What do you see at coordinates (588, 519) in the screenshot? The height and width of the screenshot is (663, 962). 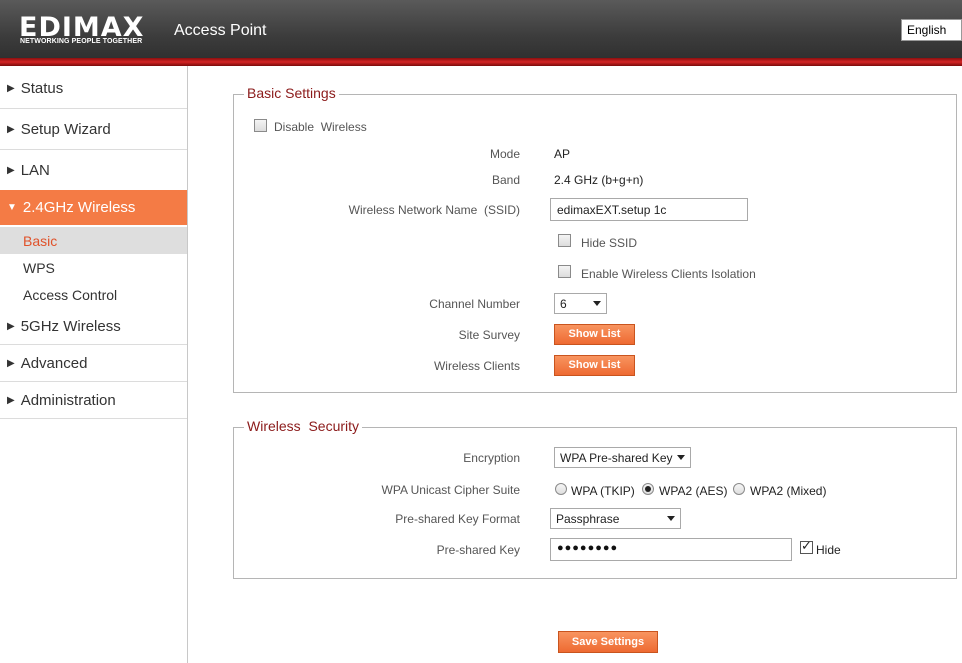 I see `key-format-value: Passphrase` at bounding box center [588, 519].